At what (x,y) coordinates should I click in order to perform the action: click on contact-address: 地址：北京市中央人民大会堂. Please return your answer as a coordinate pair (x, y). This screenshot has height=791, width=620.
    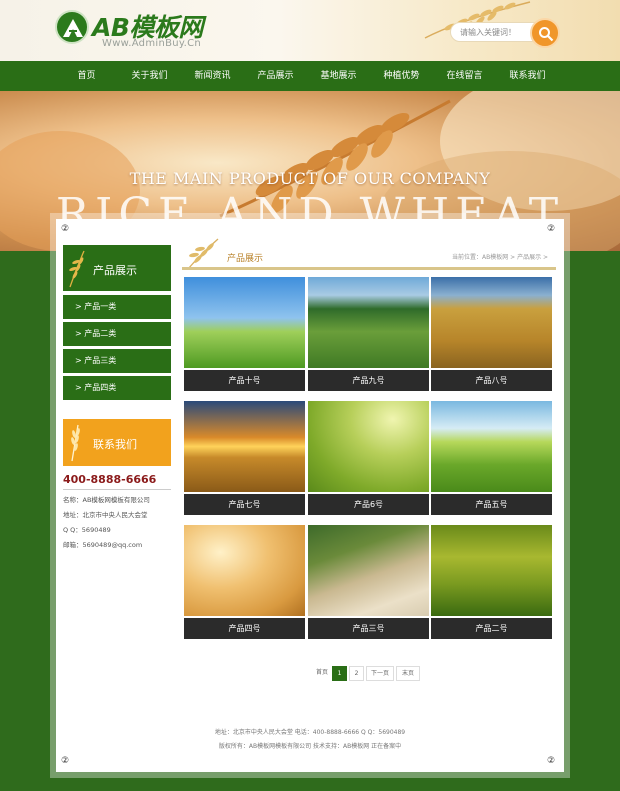
    Looking at the image, I should click on (105, 515).